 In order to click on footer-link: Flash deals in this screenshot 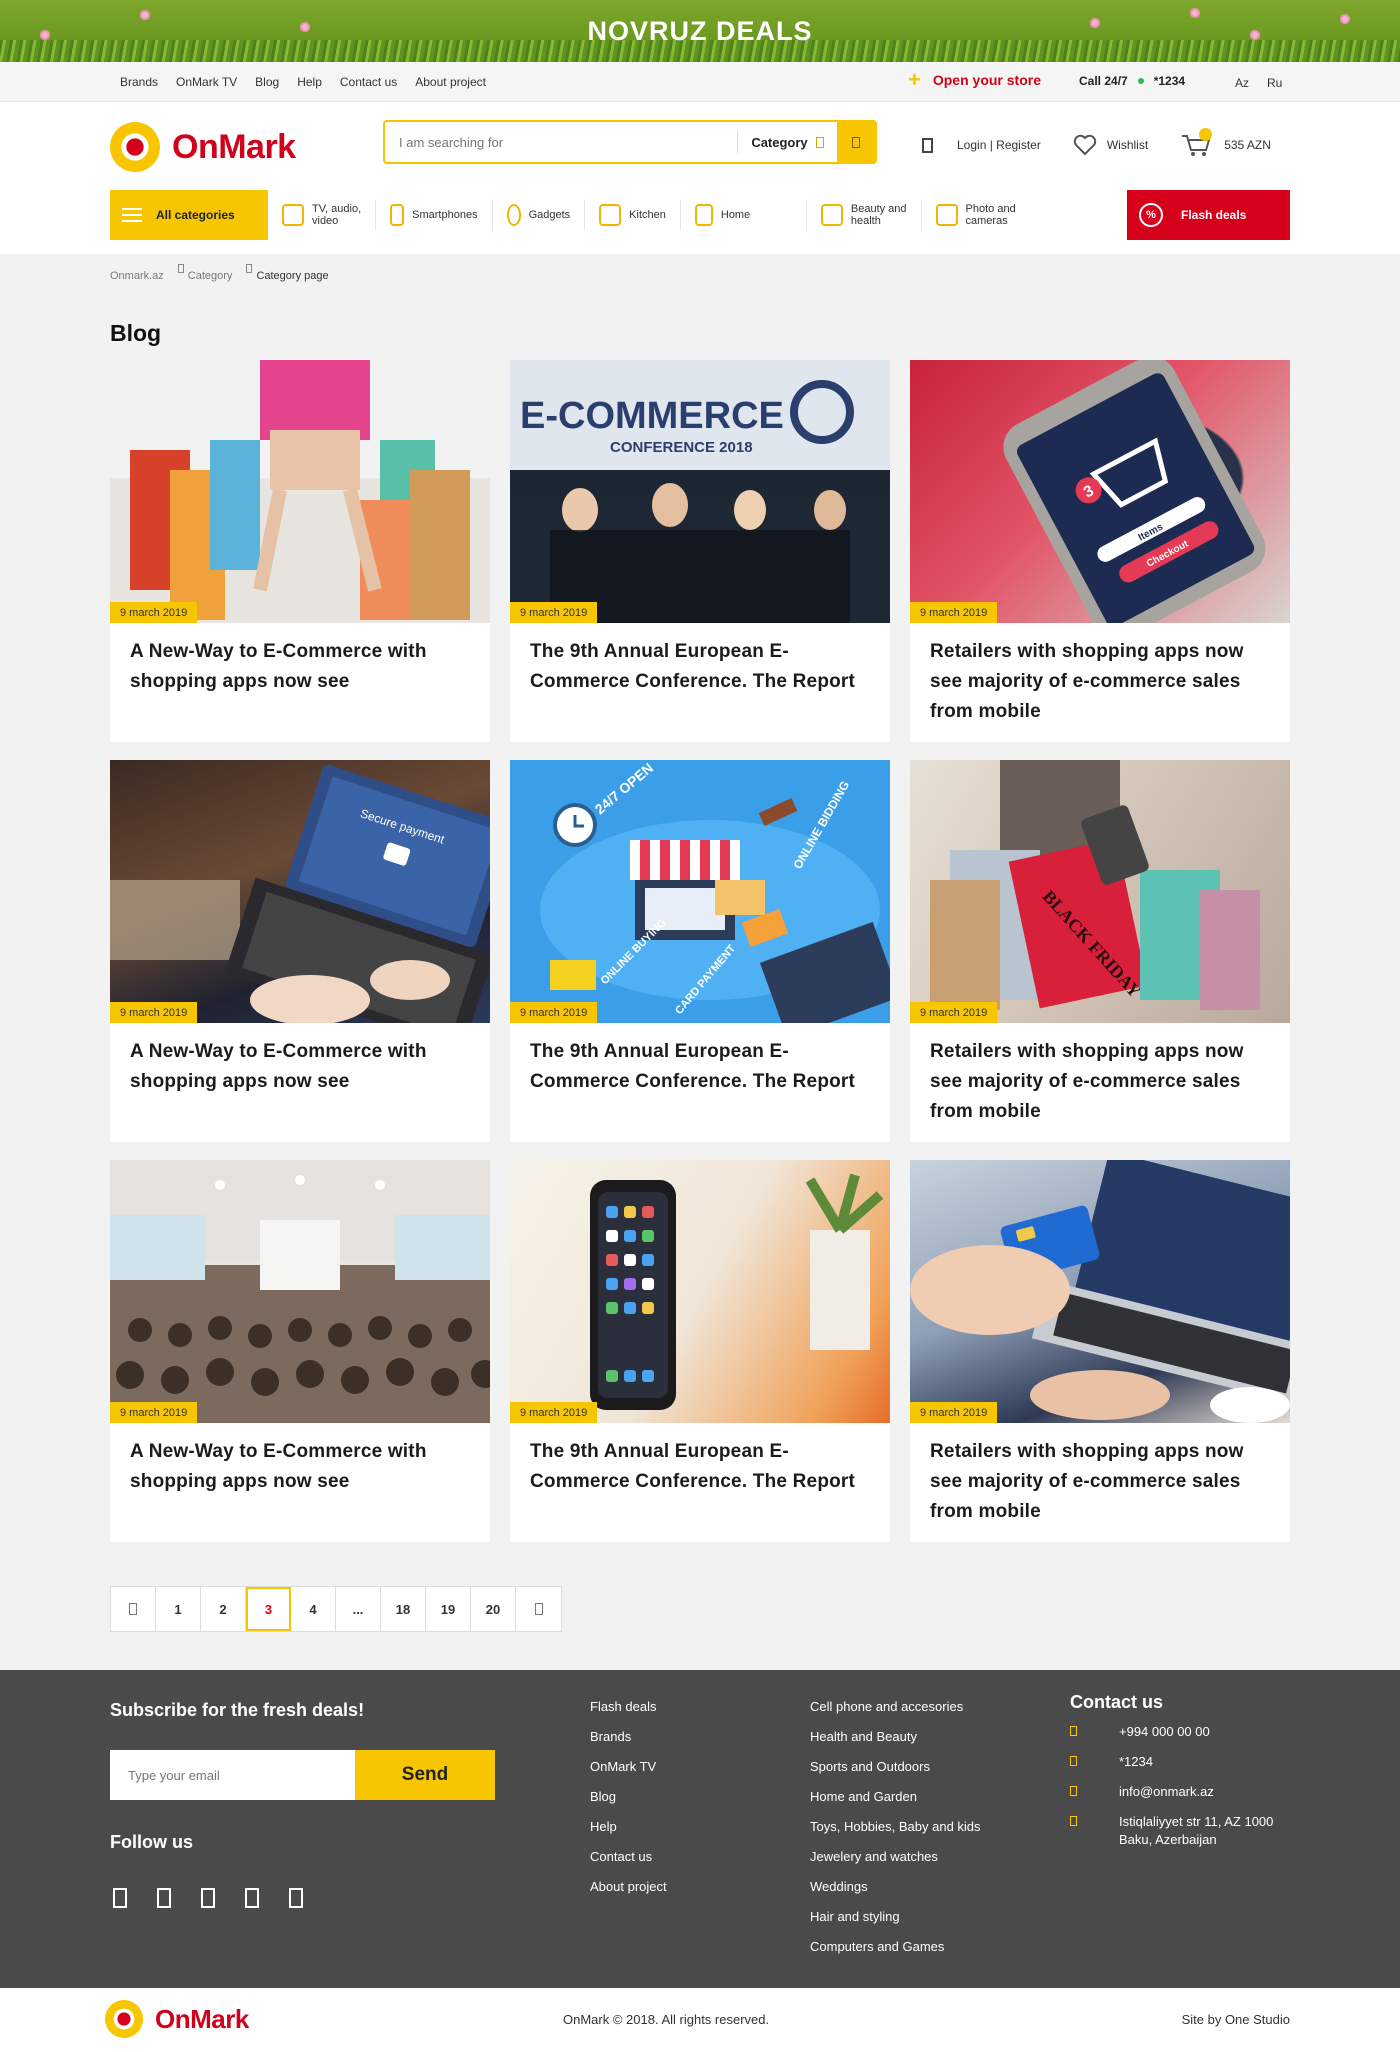, I will do `click(628, 1707)`.